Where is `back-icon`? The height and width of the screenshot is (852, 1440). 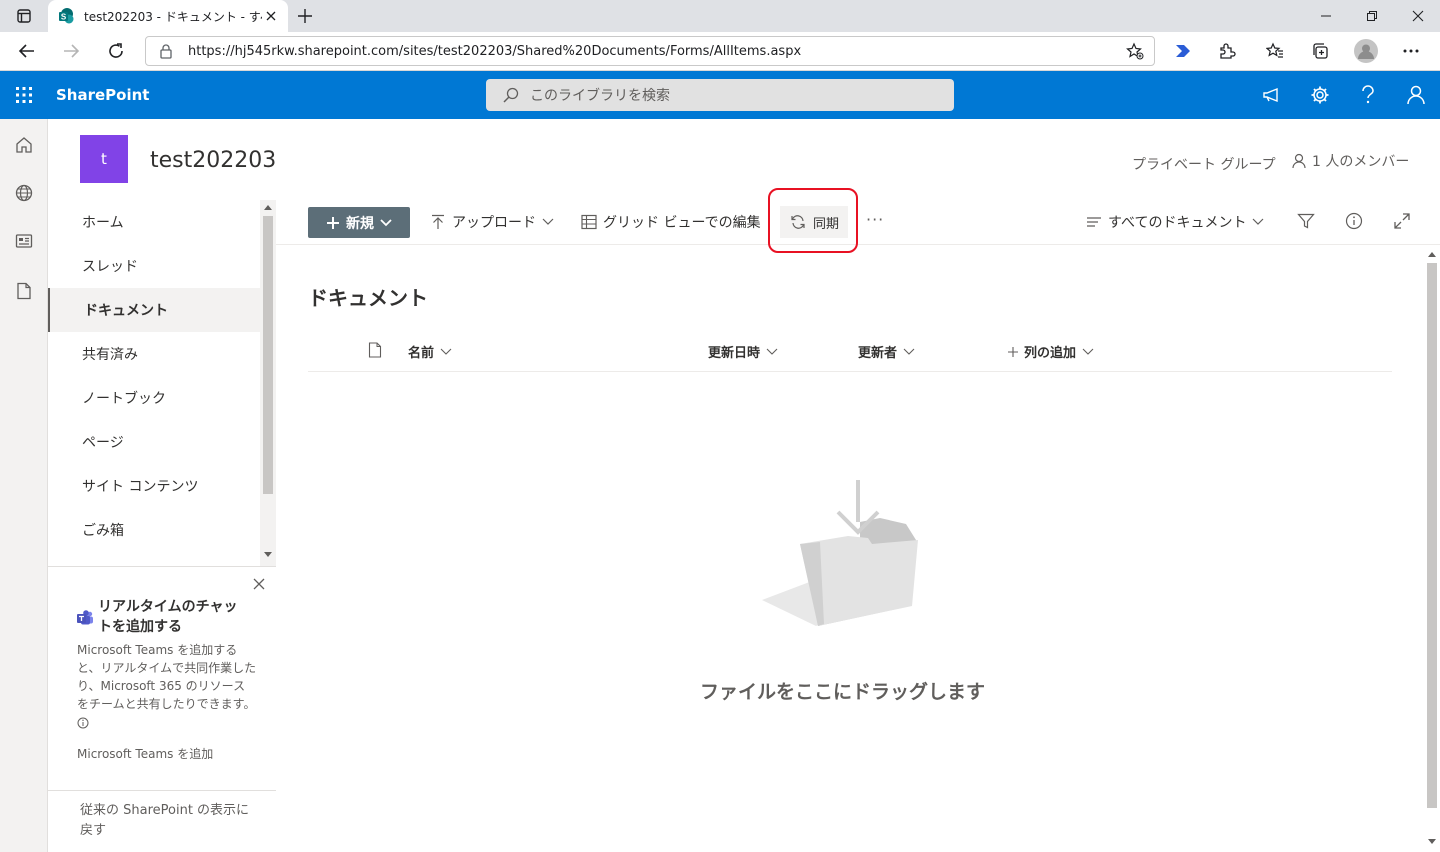
back-icon is located at coordinates (27, 51).